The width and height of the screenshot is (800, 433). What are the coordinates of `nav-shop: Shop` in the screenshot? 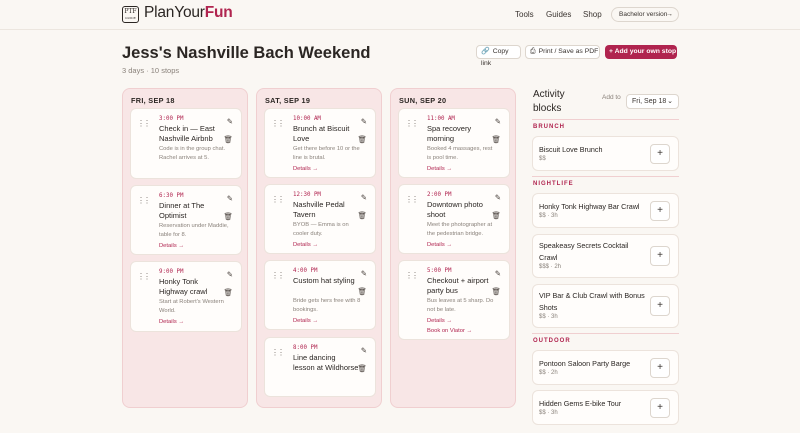 It's located at (592, 14).